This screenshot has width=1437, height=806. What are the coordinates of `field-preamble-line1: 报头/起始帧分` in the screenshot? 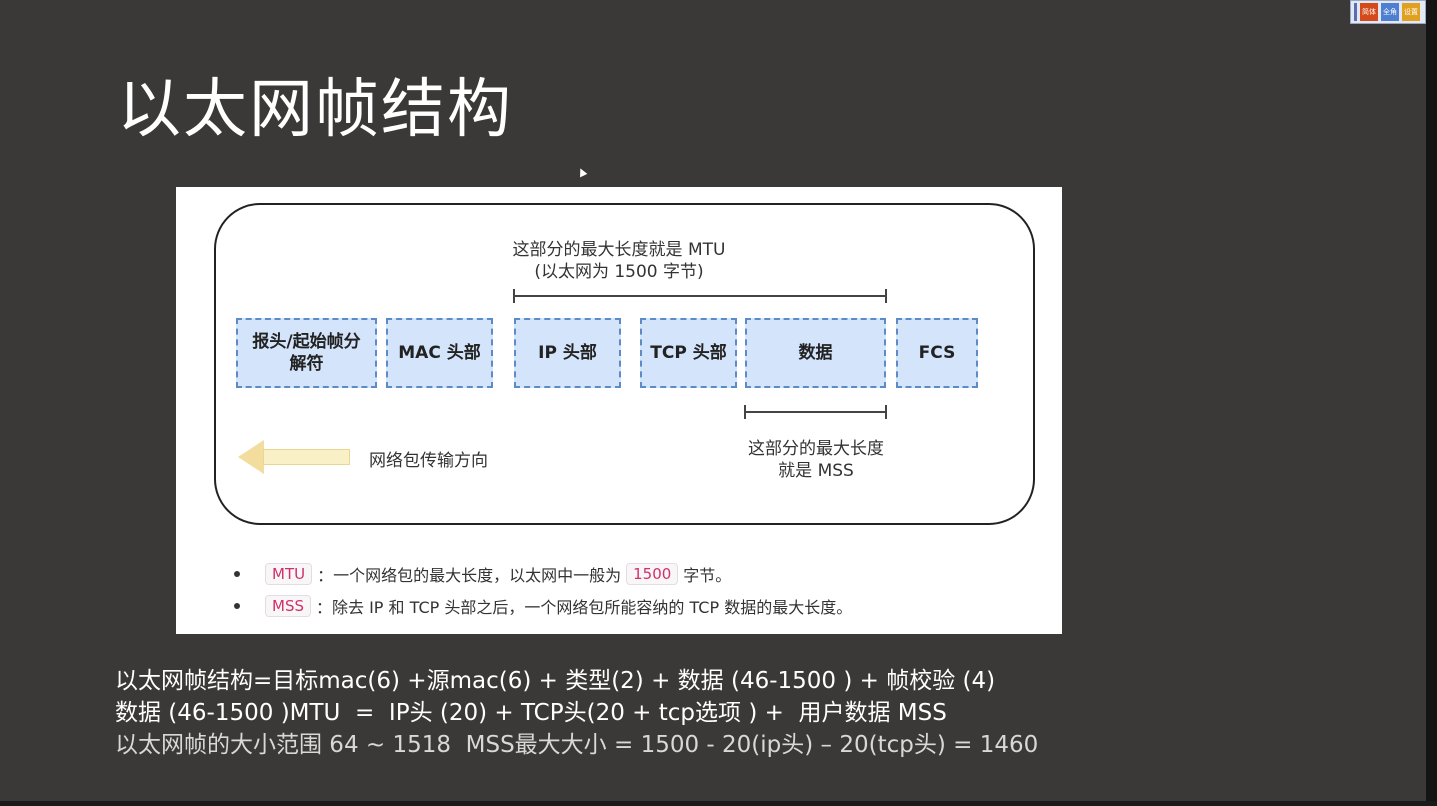 It's located at (306, 342).